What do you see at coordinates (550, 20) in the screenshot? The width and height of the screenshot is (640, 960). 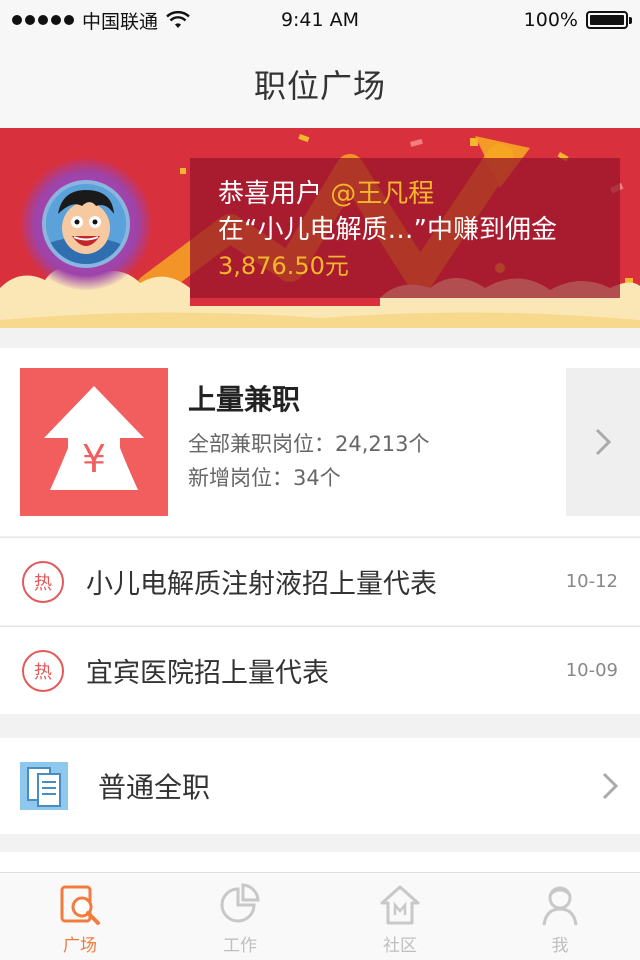 I see `battery-percent: 100%` at bounding box center [550, 20].